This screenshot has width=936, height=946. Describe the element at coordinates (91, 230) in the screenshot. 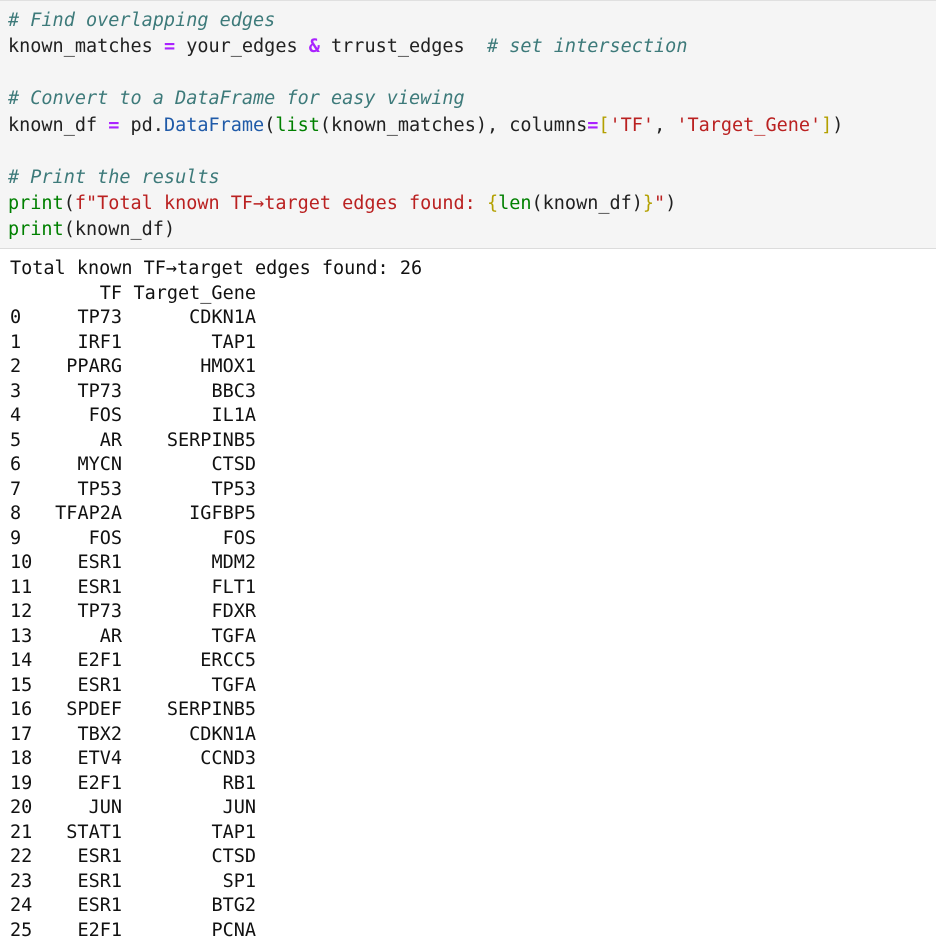

I see `code-line-9: print(known_df)` at that location.